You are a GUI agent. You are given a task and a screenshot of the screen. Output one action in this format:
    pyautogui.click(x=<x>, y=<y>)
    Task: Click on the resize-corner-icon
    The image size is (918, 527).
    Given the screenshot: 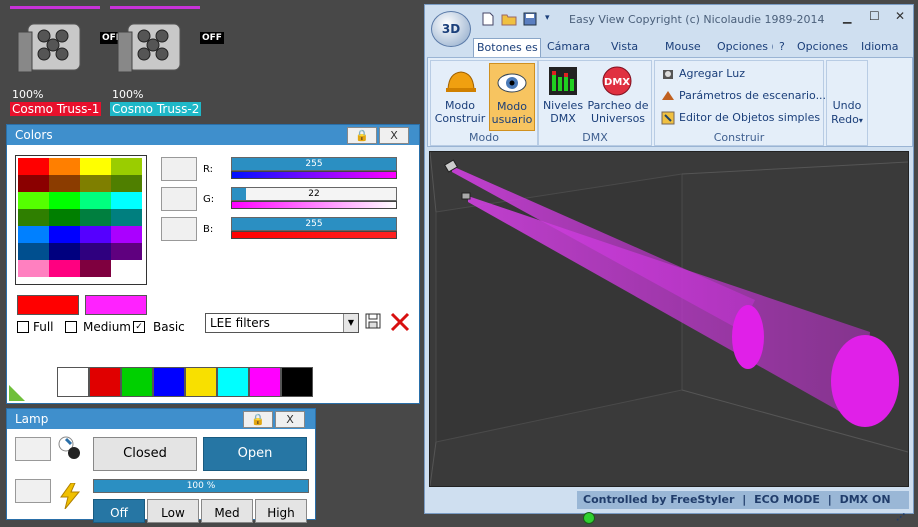 What is the action you would take?
    pyautogui.click(x=18, y=392)
    